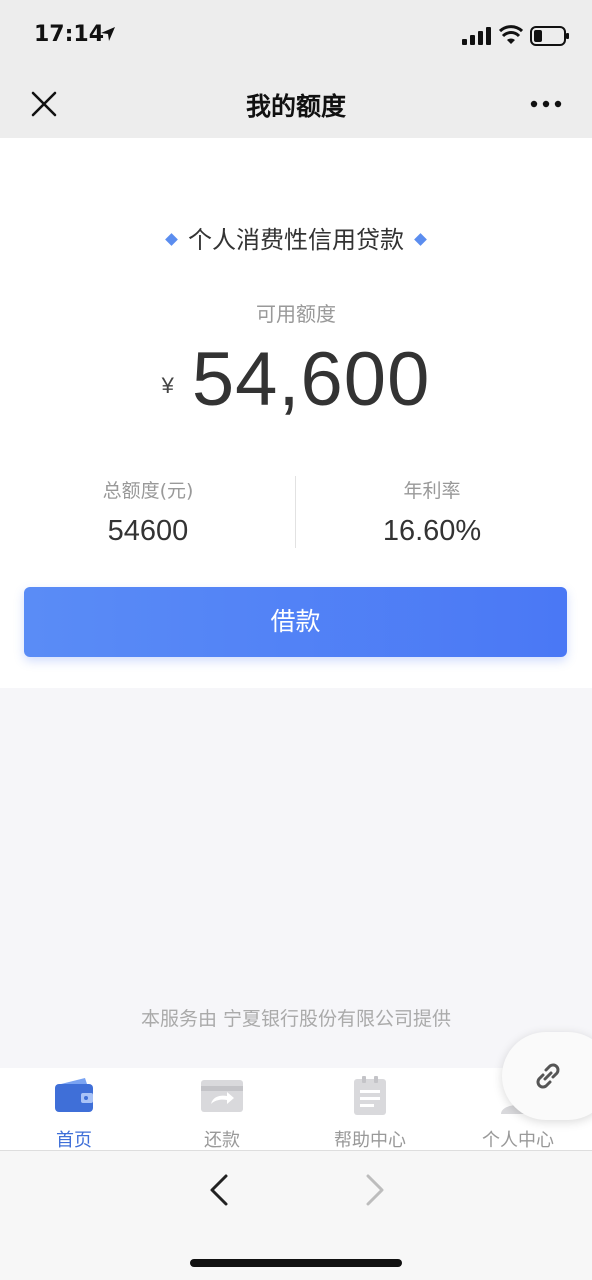 The width and height of the screenshot is (592, 1280). What do you see at coordinates (148, 491) in the screenshot?
I see `total-limit-label: 总额度(元)` at bounding box center [148, 491].